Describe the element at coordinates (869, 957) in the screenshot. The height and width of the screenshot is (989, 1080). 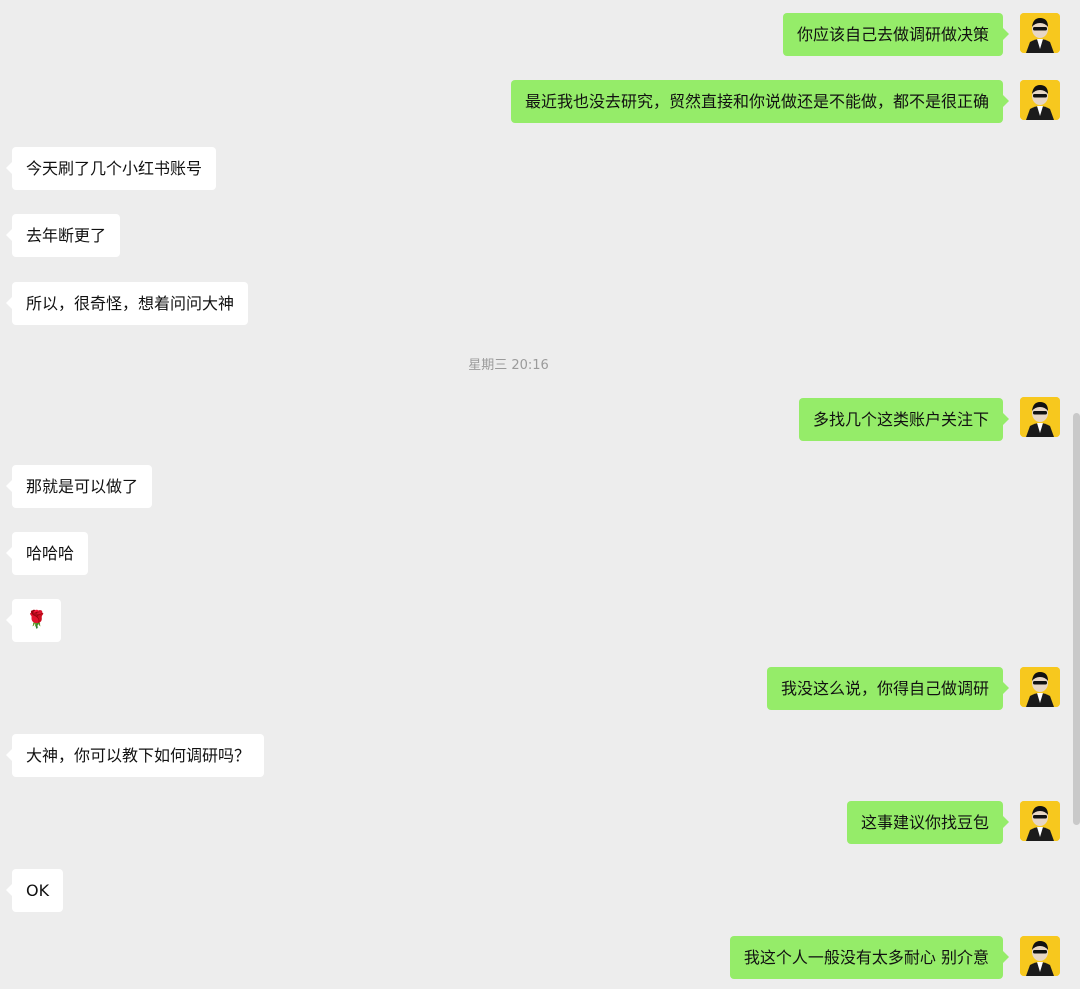
I see `sent-message-bubble: 我这个人一般没有太多耐心 别介意` at that location.